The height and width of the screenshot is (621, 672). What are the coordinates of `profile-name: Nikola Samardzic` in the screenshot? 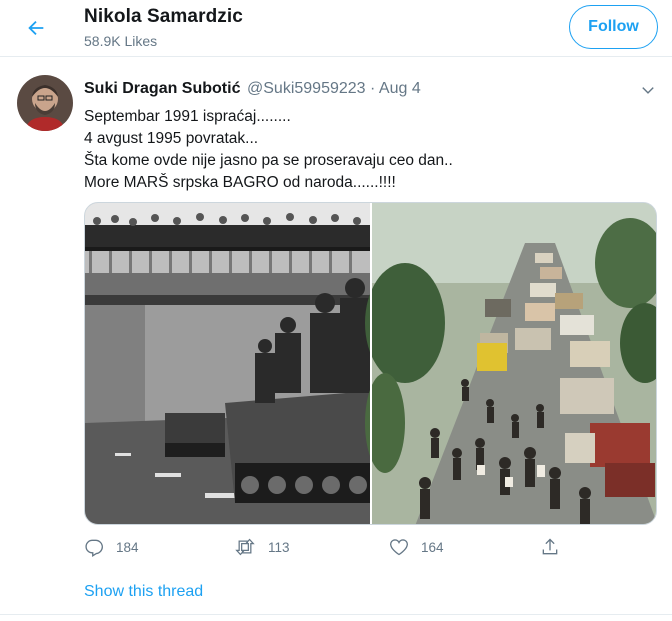 It's located at (163, 16).